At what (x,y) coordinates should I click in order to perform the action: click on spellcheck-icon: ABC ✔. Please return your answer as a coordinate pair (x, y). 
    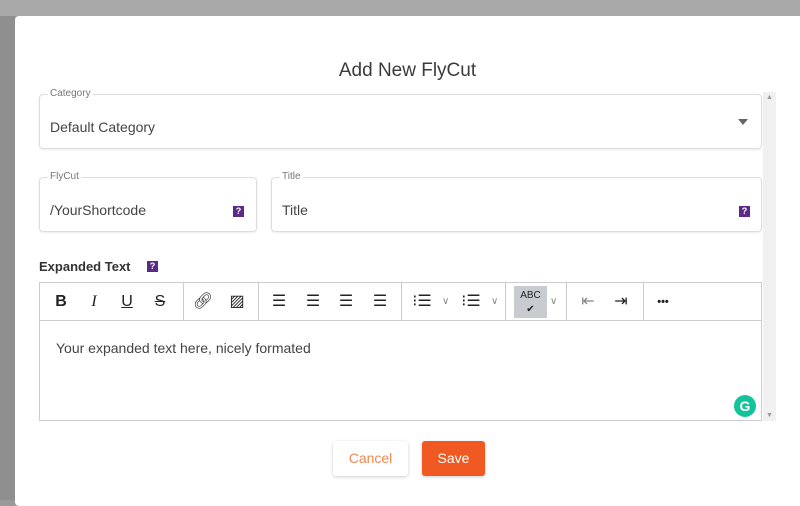
    Looking at the image, I should click on (530, 302).